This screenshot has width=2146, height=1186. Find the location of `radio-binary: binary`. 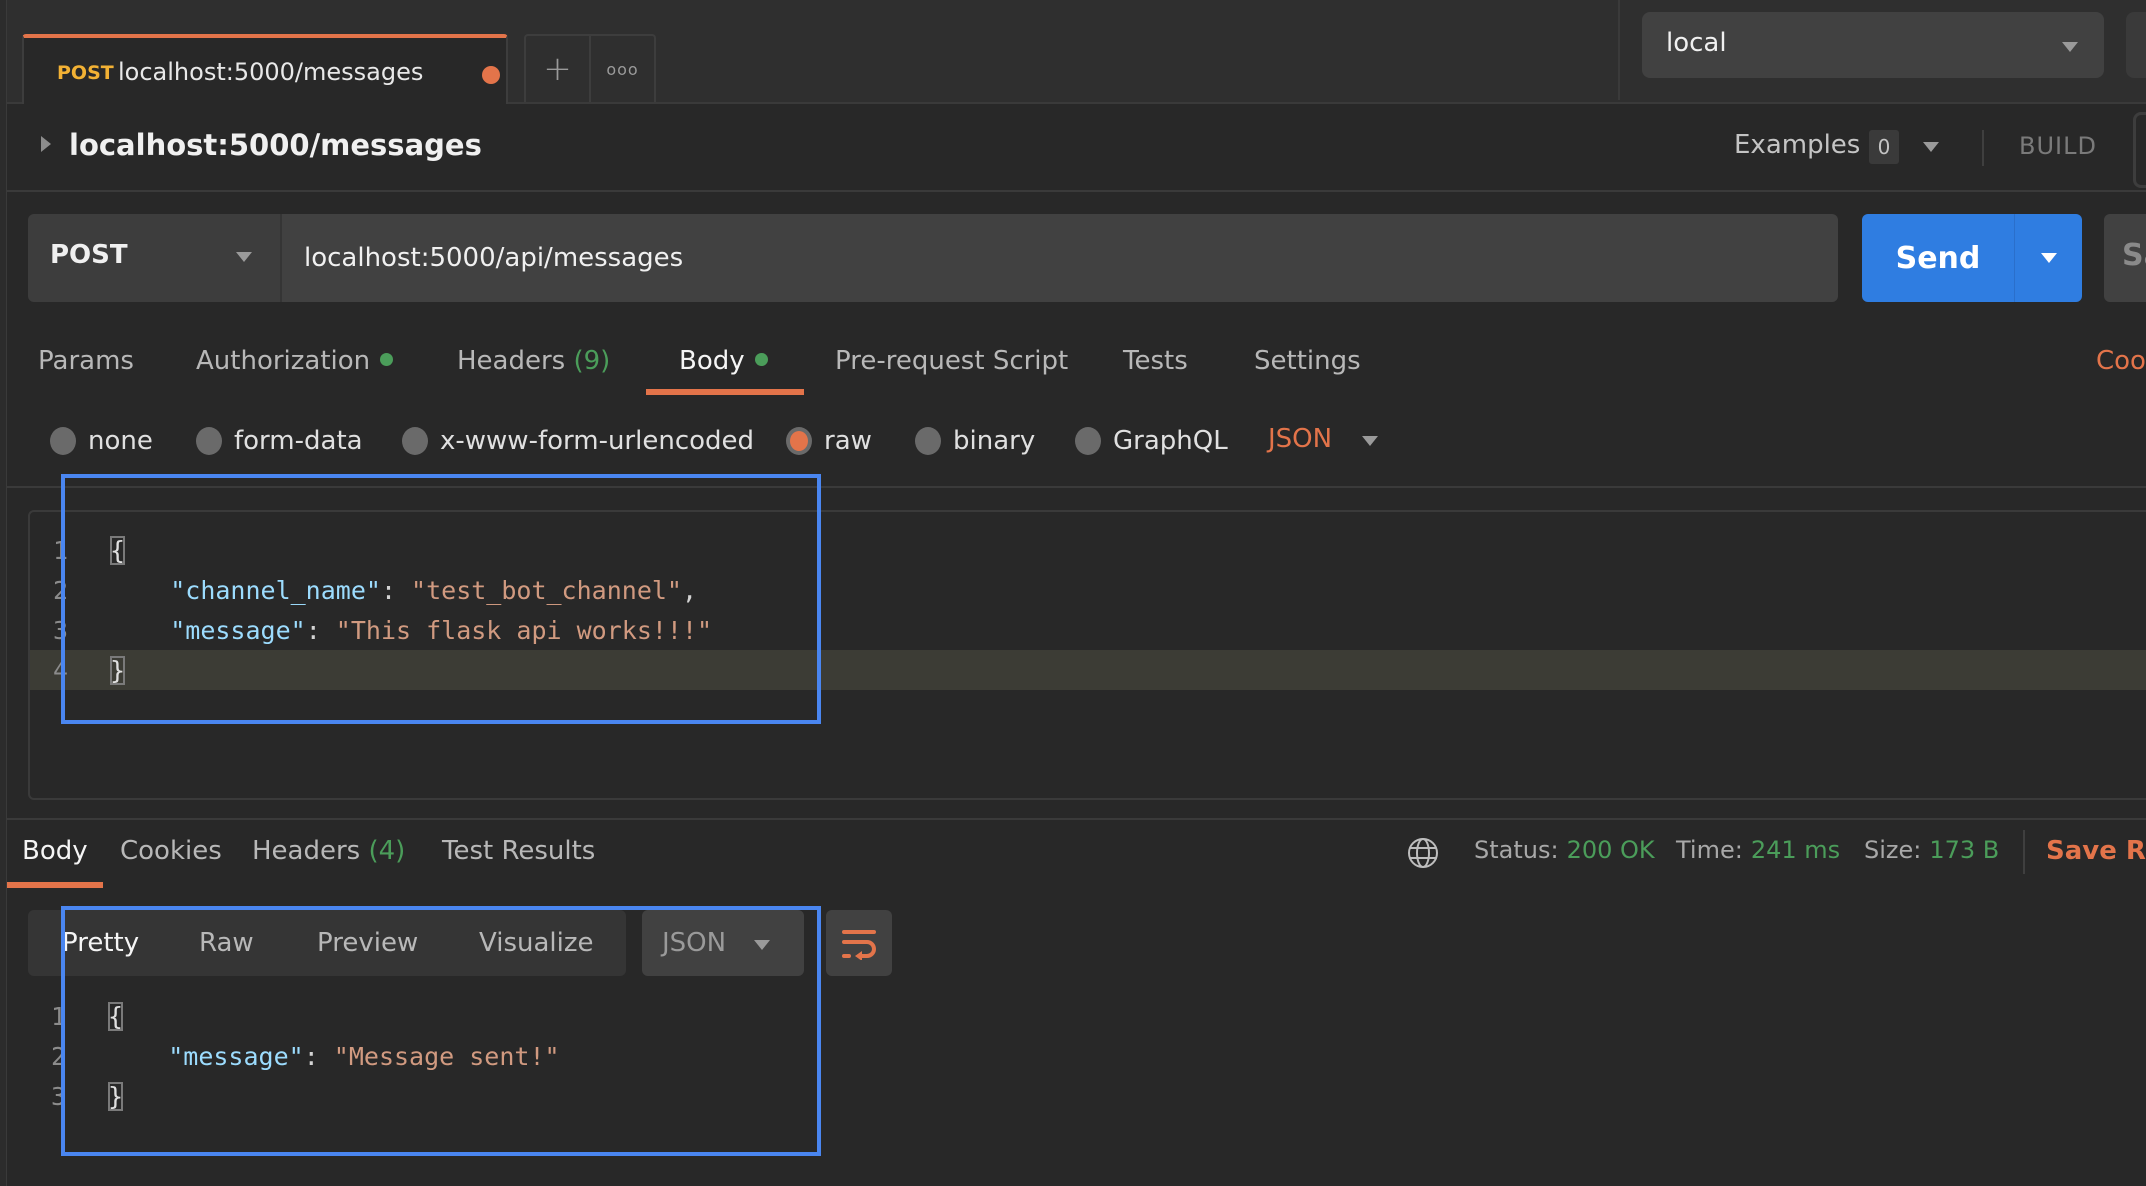

radio-binary: binary is located at coordinates (975, 441).